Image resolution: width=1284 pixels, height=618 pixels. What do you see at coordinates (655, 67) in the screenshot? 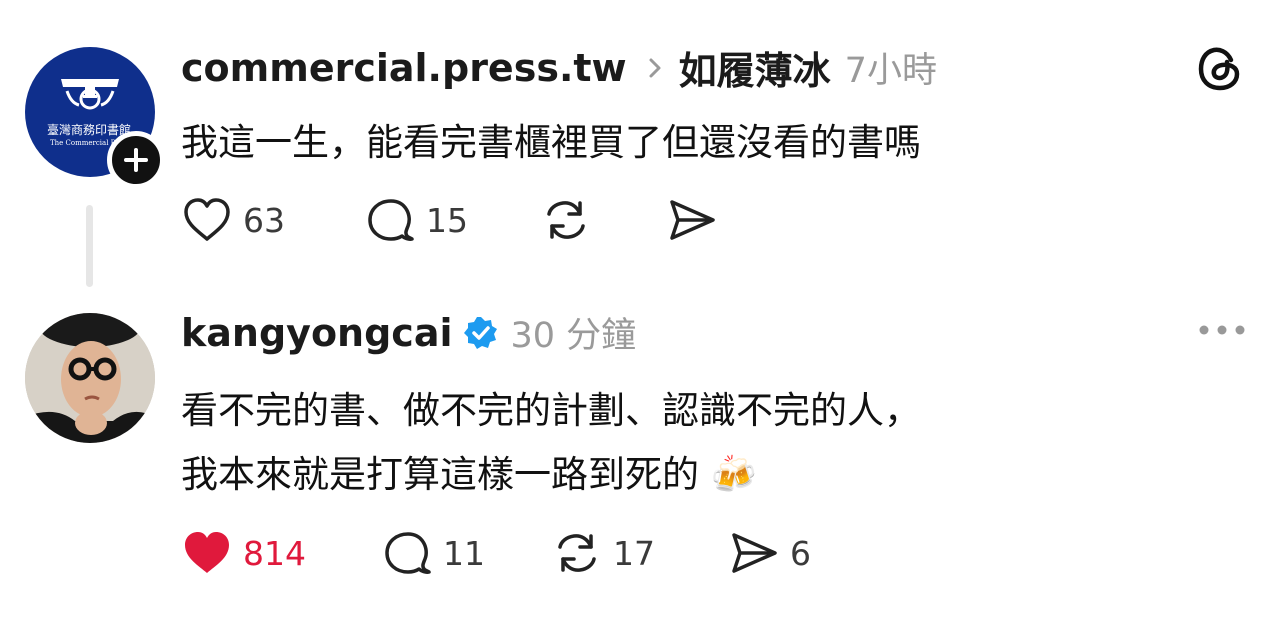
I see `chevron-right-icon` at bounding box center [655, 67].